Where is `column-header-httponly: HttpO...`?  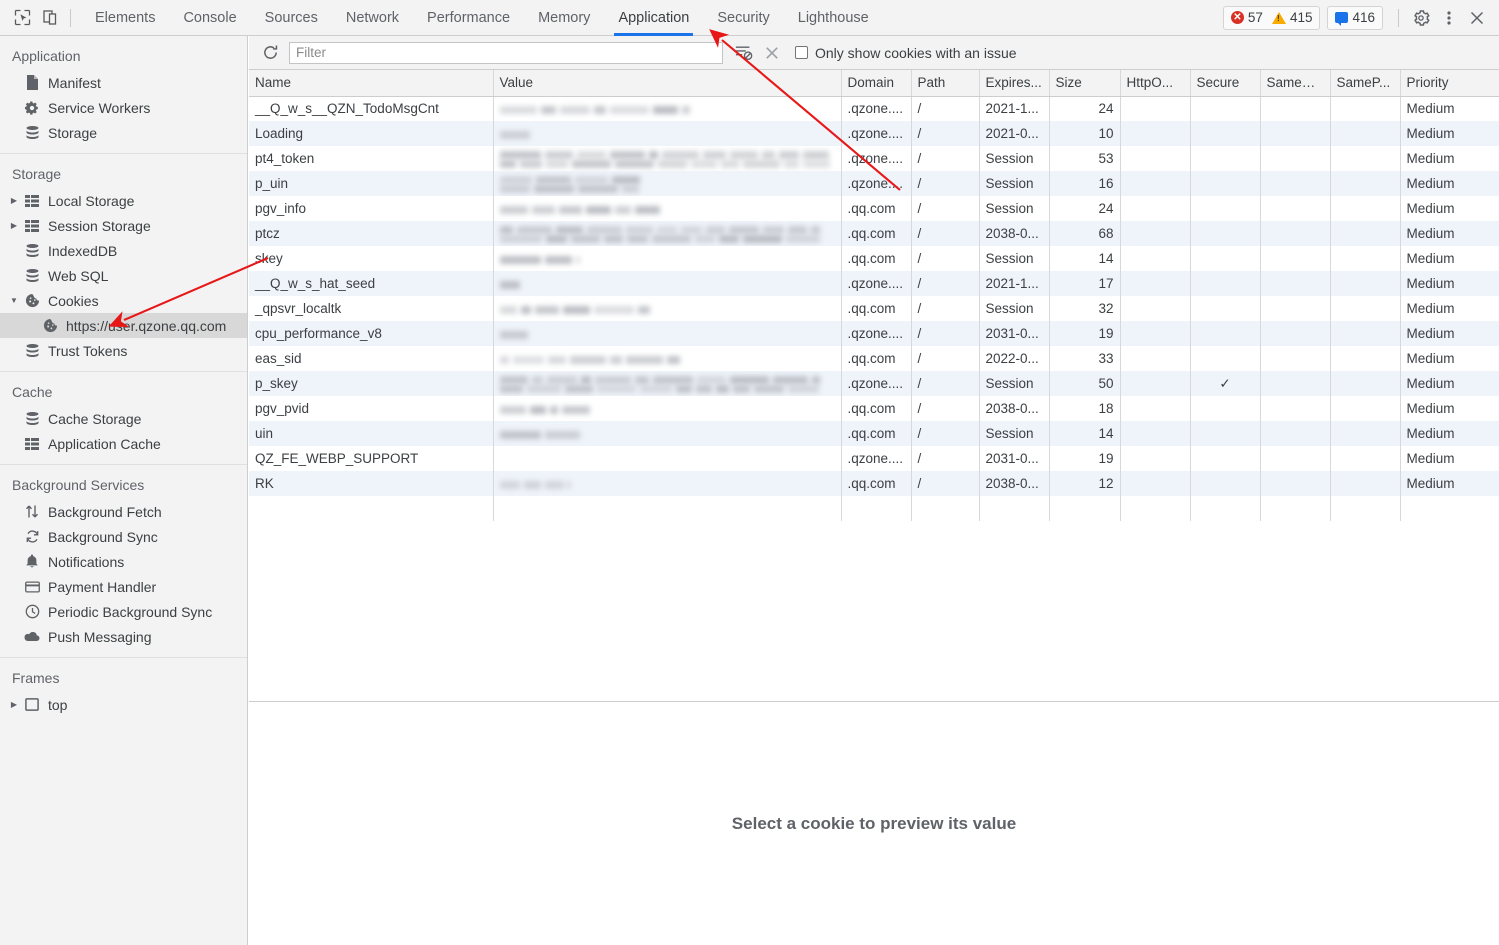
column-header-httponly: HttpO... is located at coordinates (1155, 83).